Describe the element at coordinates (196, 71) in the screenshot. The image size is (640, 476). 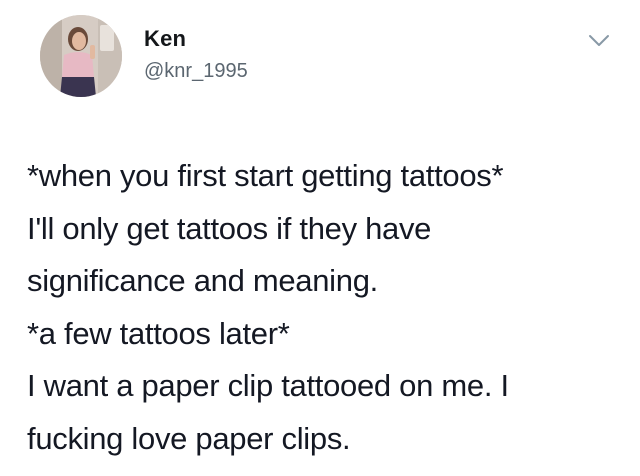
I see `user-handle: @knr_1995` at that location.